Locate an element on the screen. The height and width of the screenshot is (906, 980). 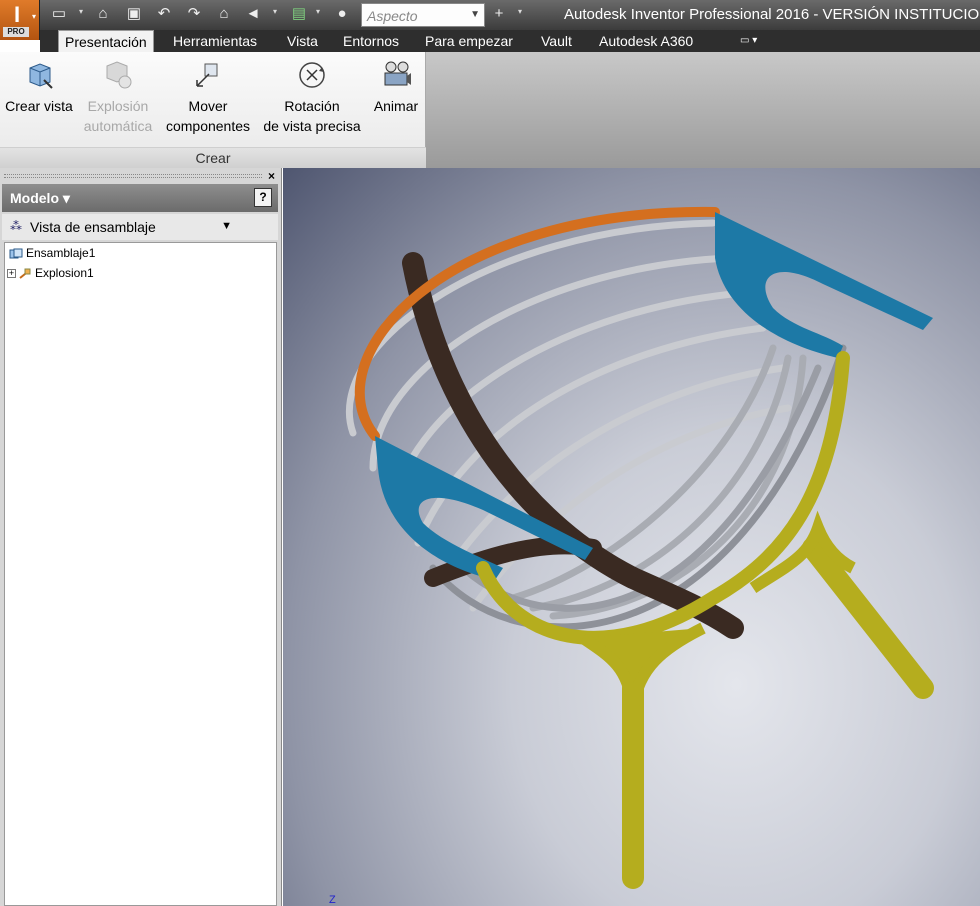
tree-node-ensamblaje1: Ensamblaje1 is located at coordinates (52, 253).